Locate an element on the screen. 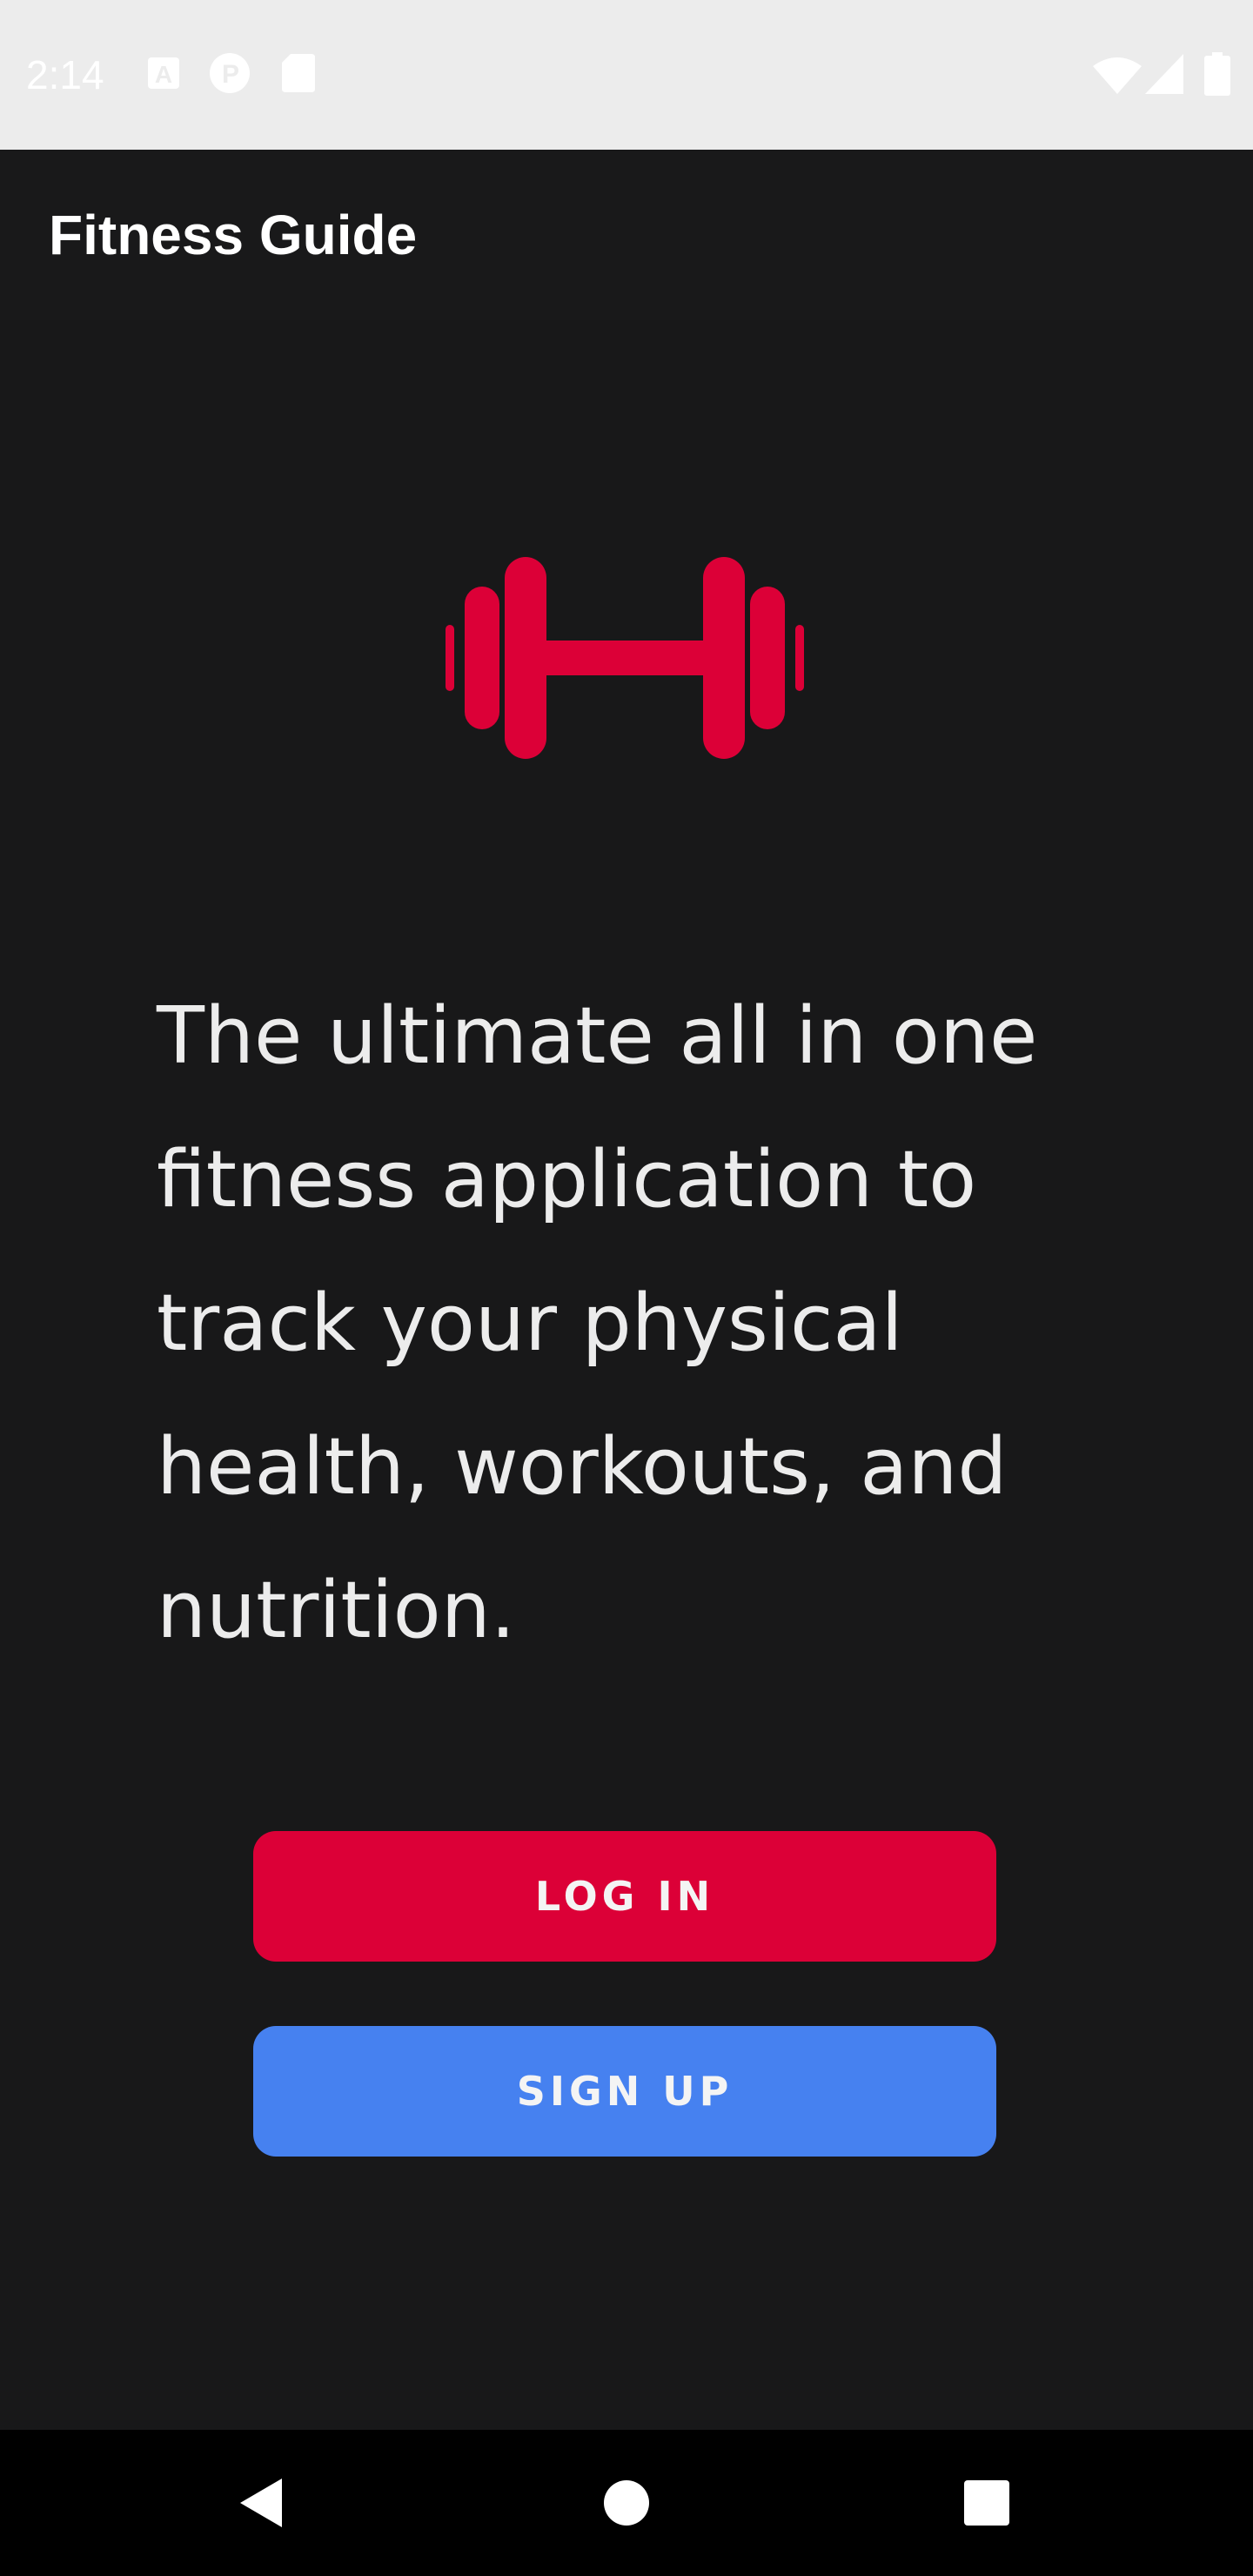 This screenshot has height=2576, width=1253. a-notification-icon: A is located at coordinates (163, 75).